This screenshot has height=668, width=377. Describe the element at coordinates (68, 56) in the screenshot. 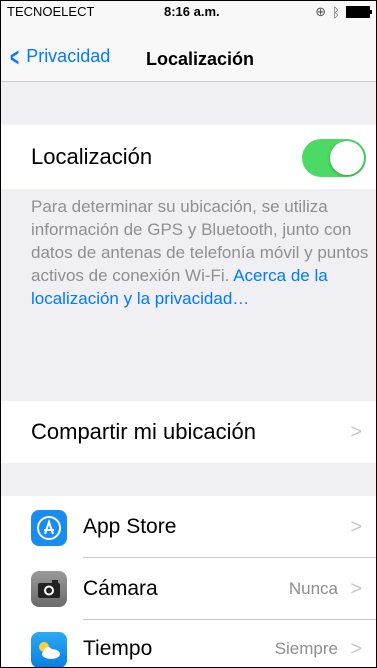

I see `back-button-label: Privacidad` at that location.